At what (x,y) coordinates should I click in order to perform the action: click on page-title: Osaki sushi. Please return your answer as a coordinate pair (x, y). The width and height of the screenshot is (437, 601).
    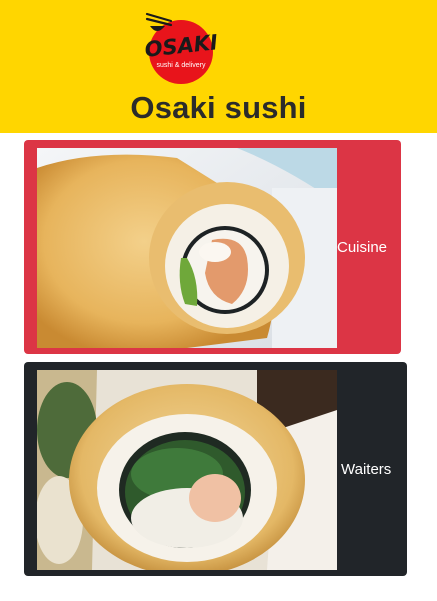
    Looking at the image, I should click on (218, 107).